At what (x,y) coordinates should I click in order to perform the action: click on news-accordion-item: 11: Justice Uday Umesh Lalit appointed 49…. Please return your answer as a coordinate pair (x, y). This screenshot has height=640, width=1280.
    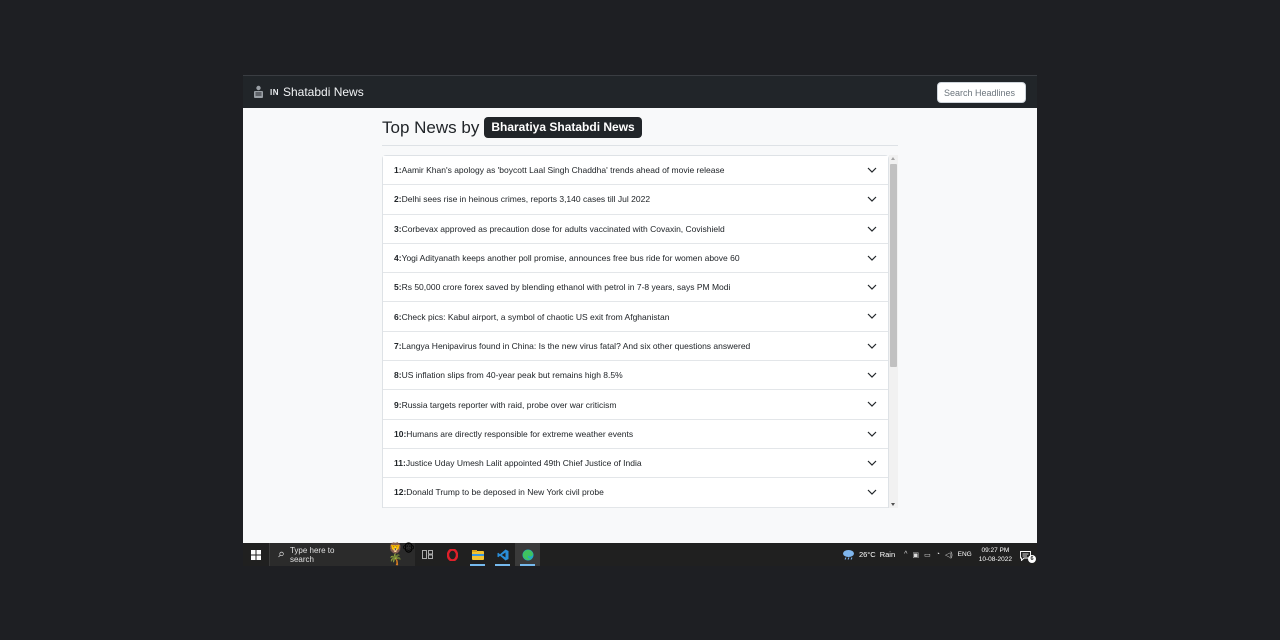
    Looking at the image, I should click on (635, 463).